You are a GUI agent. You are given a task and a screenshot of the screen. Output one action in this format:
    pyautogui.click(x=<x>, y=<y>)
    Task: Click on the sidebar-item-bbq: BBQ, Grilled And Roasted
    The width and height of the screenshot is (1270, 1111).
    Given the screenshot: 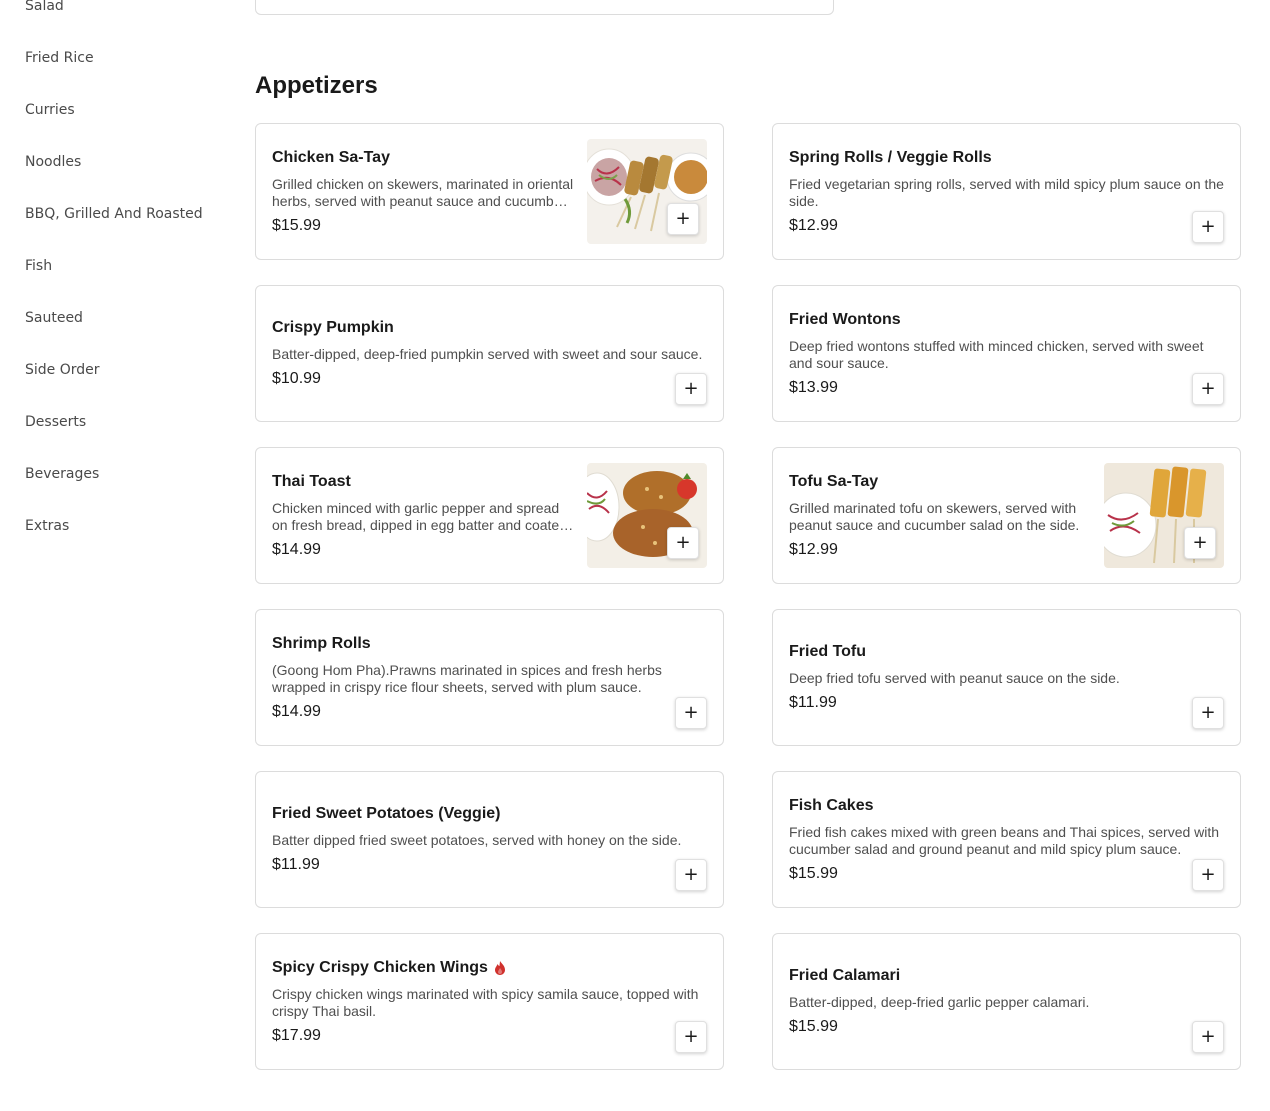 What is the action you would take?
    pyautogui.click(x=125, y=214)
    